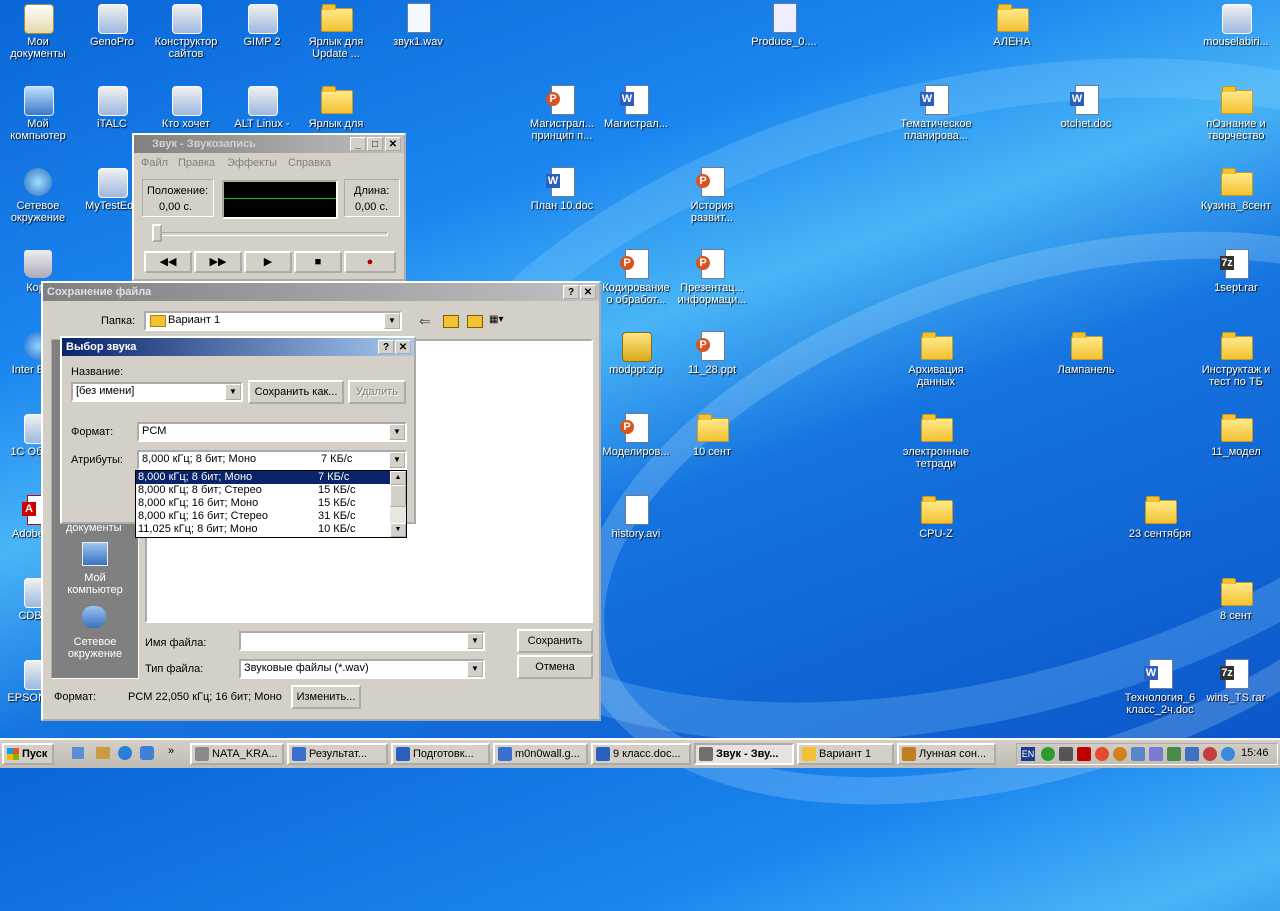 This screenshot has width=1280, height=911. Describe the element at coordinates (636, 353) in the screenshot. I see `desktop-icon: modppt.zip` at that location.